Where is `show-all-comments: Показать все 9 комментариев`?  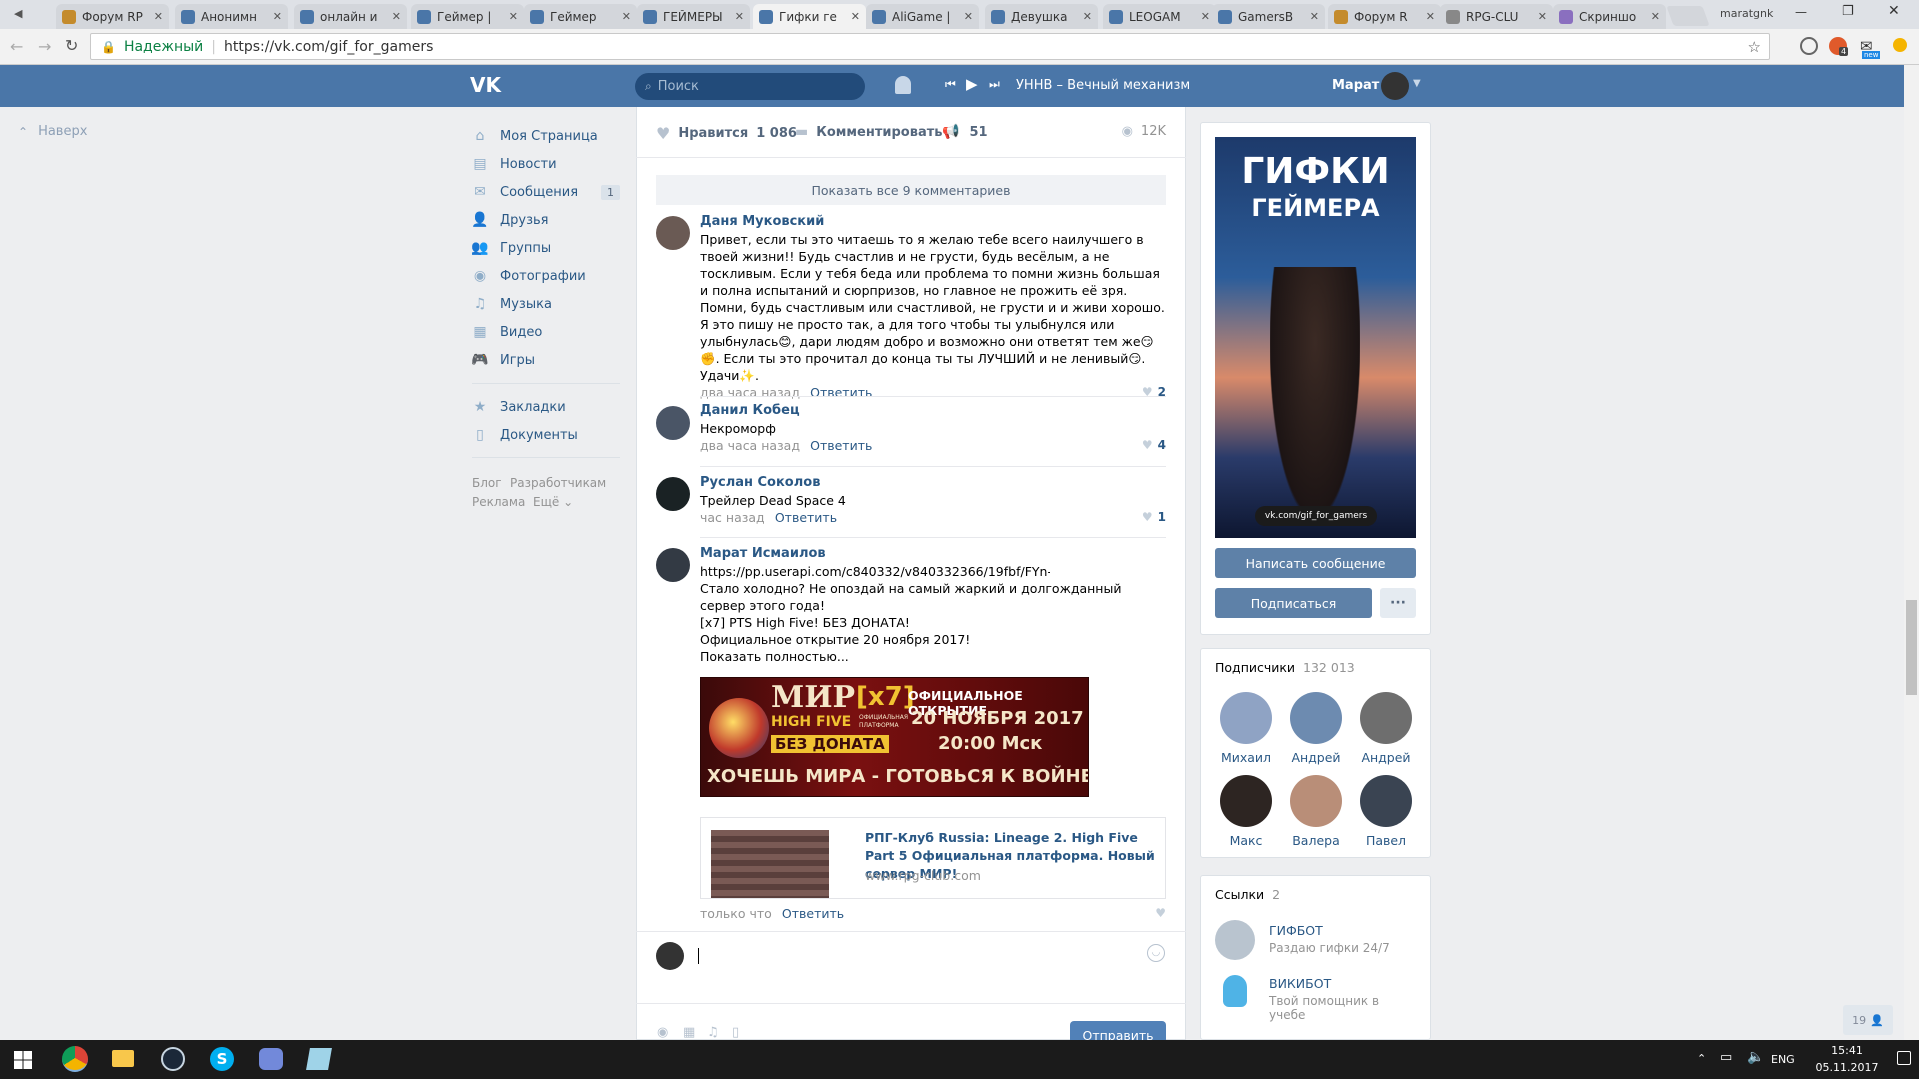 show-all-comments: Показать все 9 комментариев is located at coordinates (911, 190).